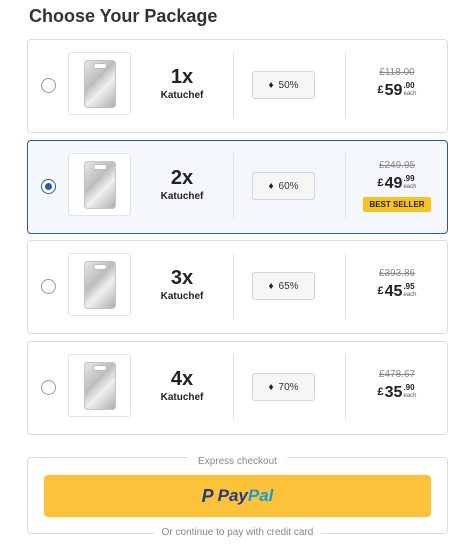 The height and width of the screenshot is (550, 475). What do you see at coordinates (182, 379) in the screenshot?
I see `package-quantity: 4x` at bounding box center [182, 379].